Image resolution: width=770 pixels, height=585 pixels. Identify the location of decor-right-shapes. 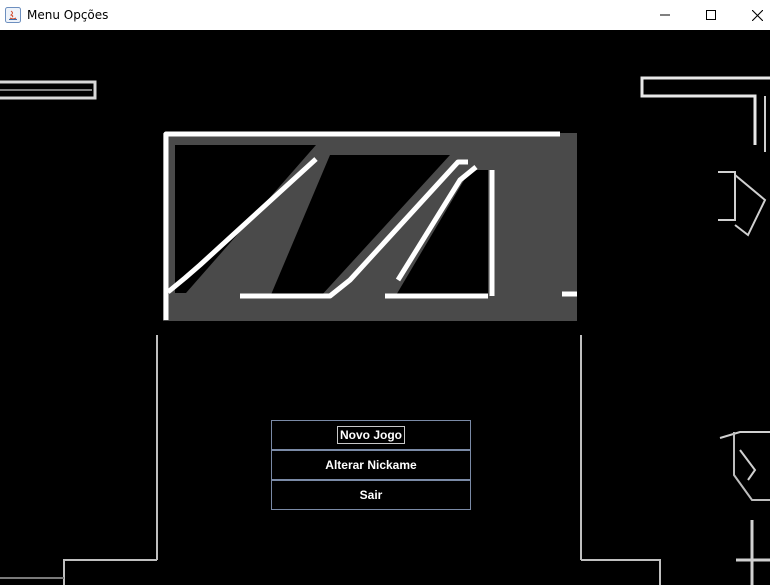
(744, 378).